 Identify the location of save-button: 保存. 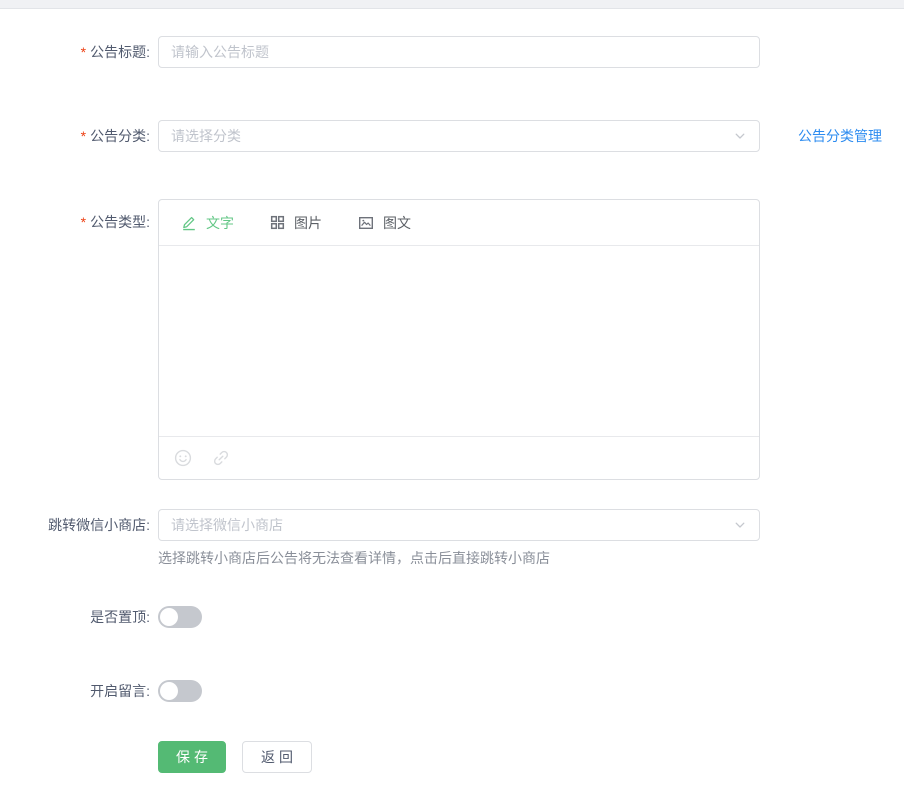
(192, 757).